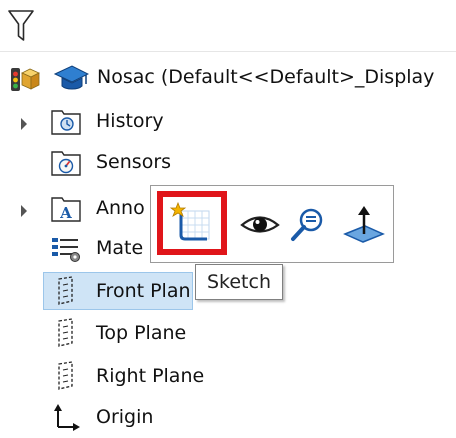 Image resolution: width=456 pixels, height=438 pixels. What do you see at coordinates (228, 162) in the screenshot?
I see `tree-item-sensors: Sensors` at bounding box center [228, 162].